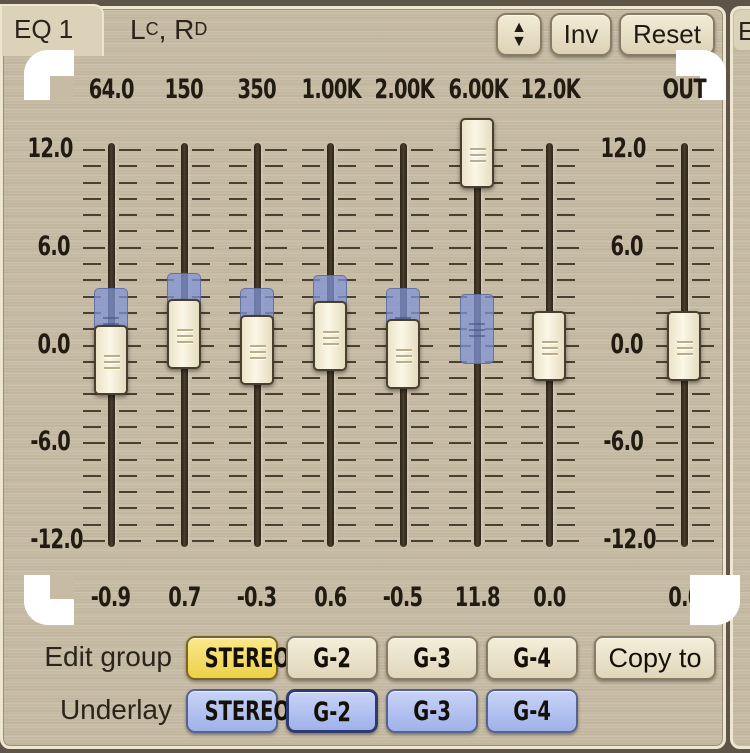 The image size is (750, 753). Describe the element at coordinates (257, 89) in the screenshot. I see `frequency-text: 350` at that location.